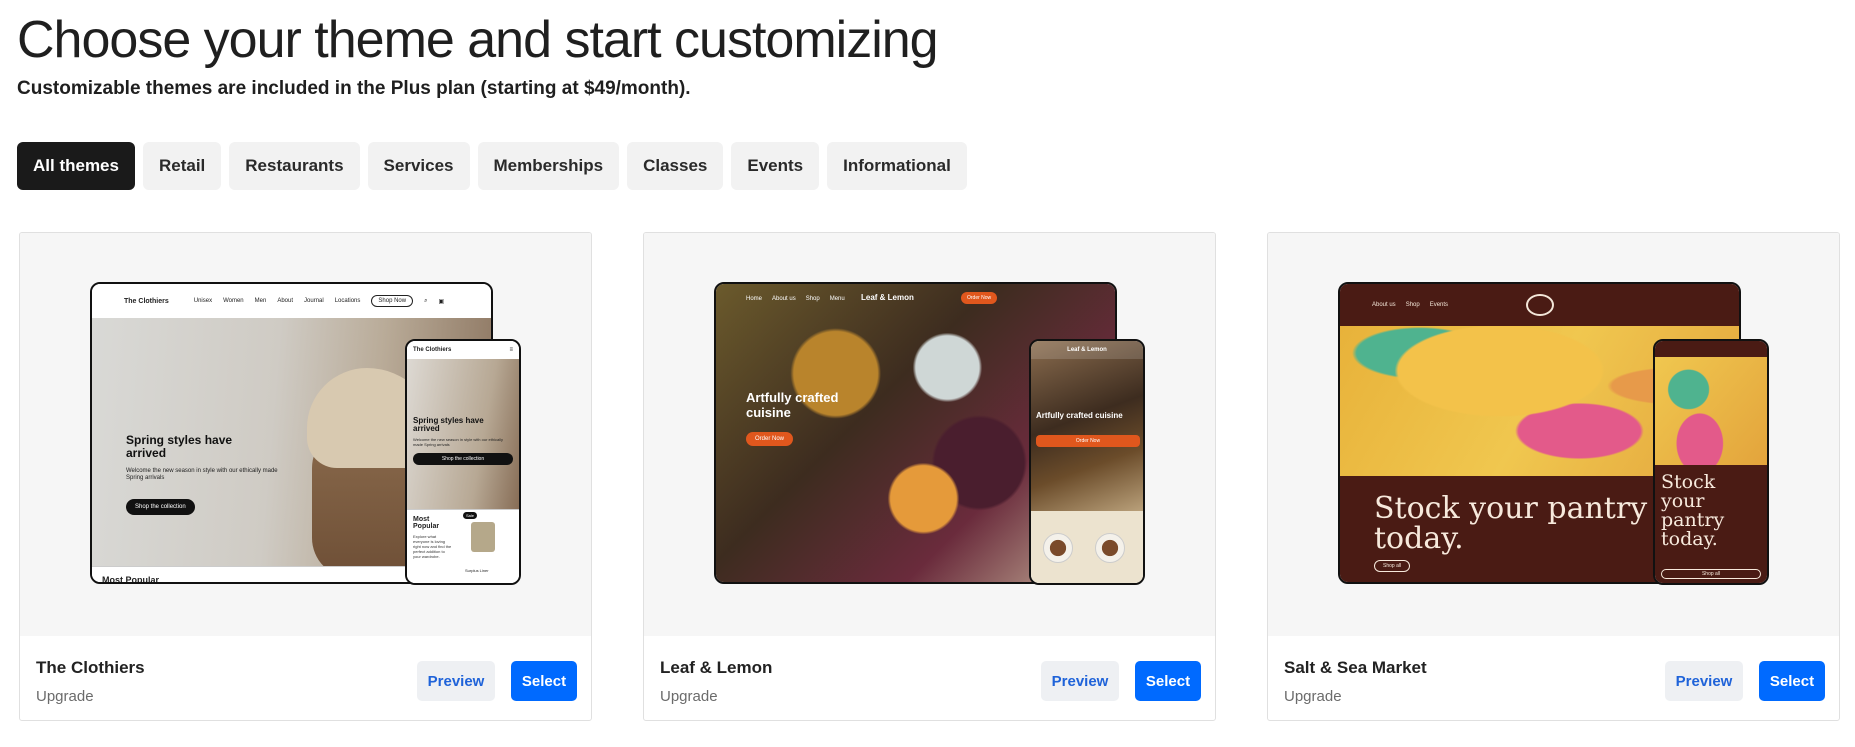 The image size is (1855, 747). What do you see at coordinates (837, 299) in the screenshot?
I see `mock-nav-item: Menu` at bounding box center [837, 299].